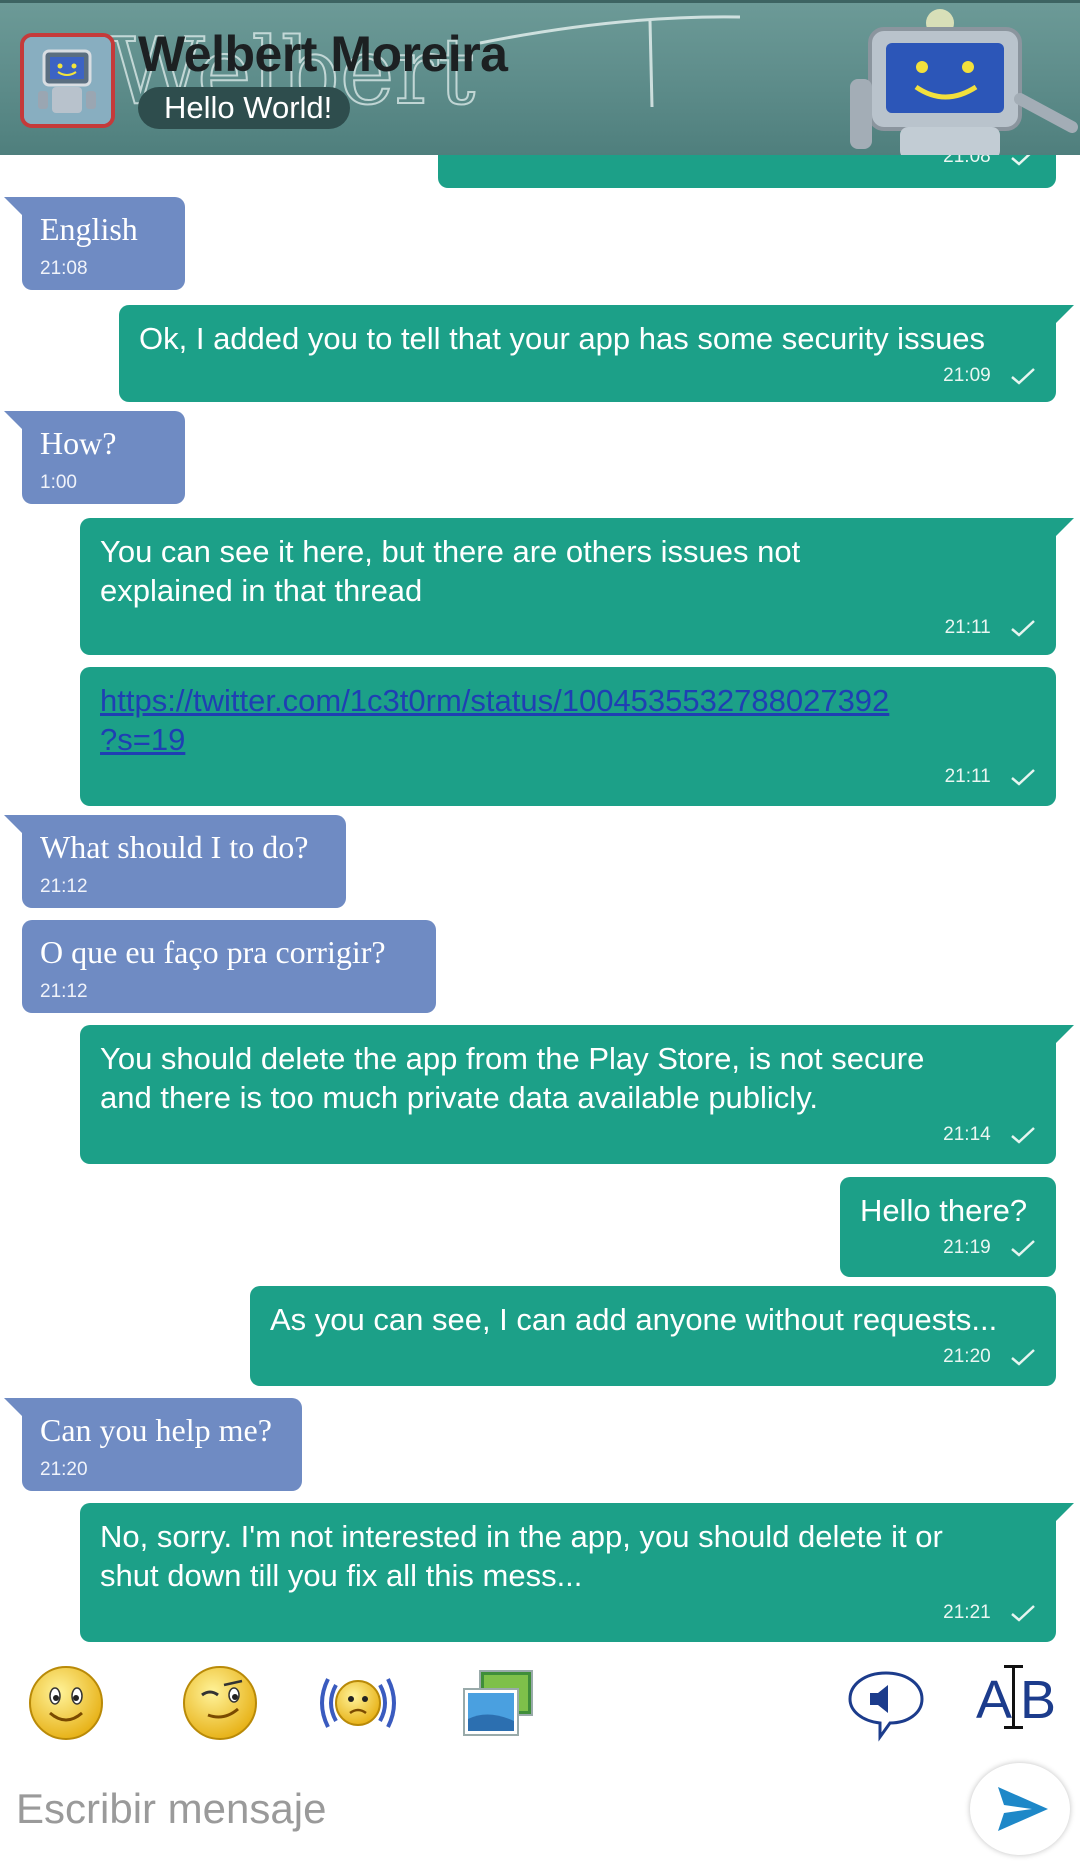  I want to click on message-meta: 21:20, so click(653, 1357).